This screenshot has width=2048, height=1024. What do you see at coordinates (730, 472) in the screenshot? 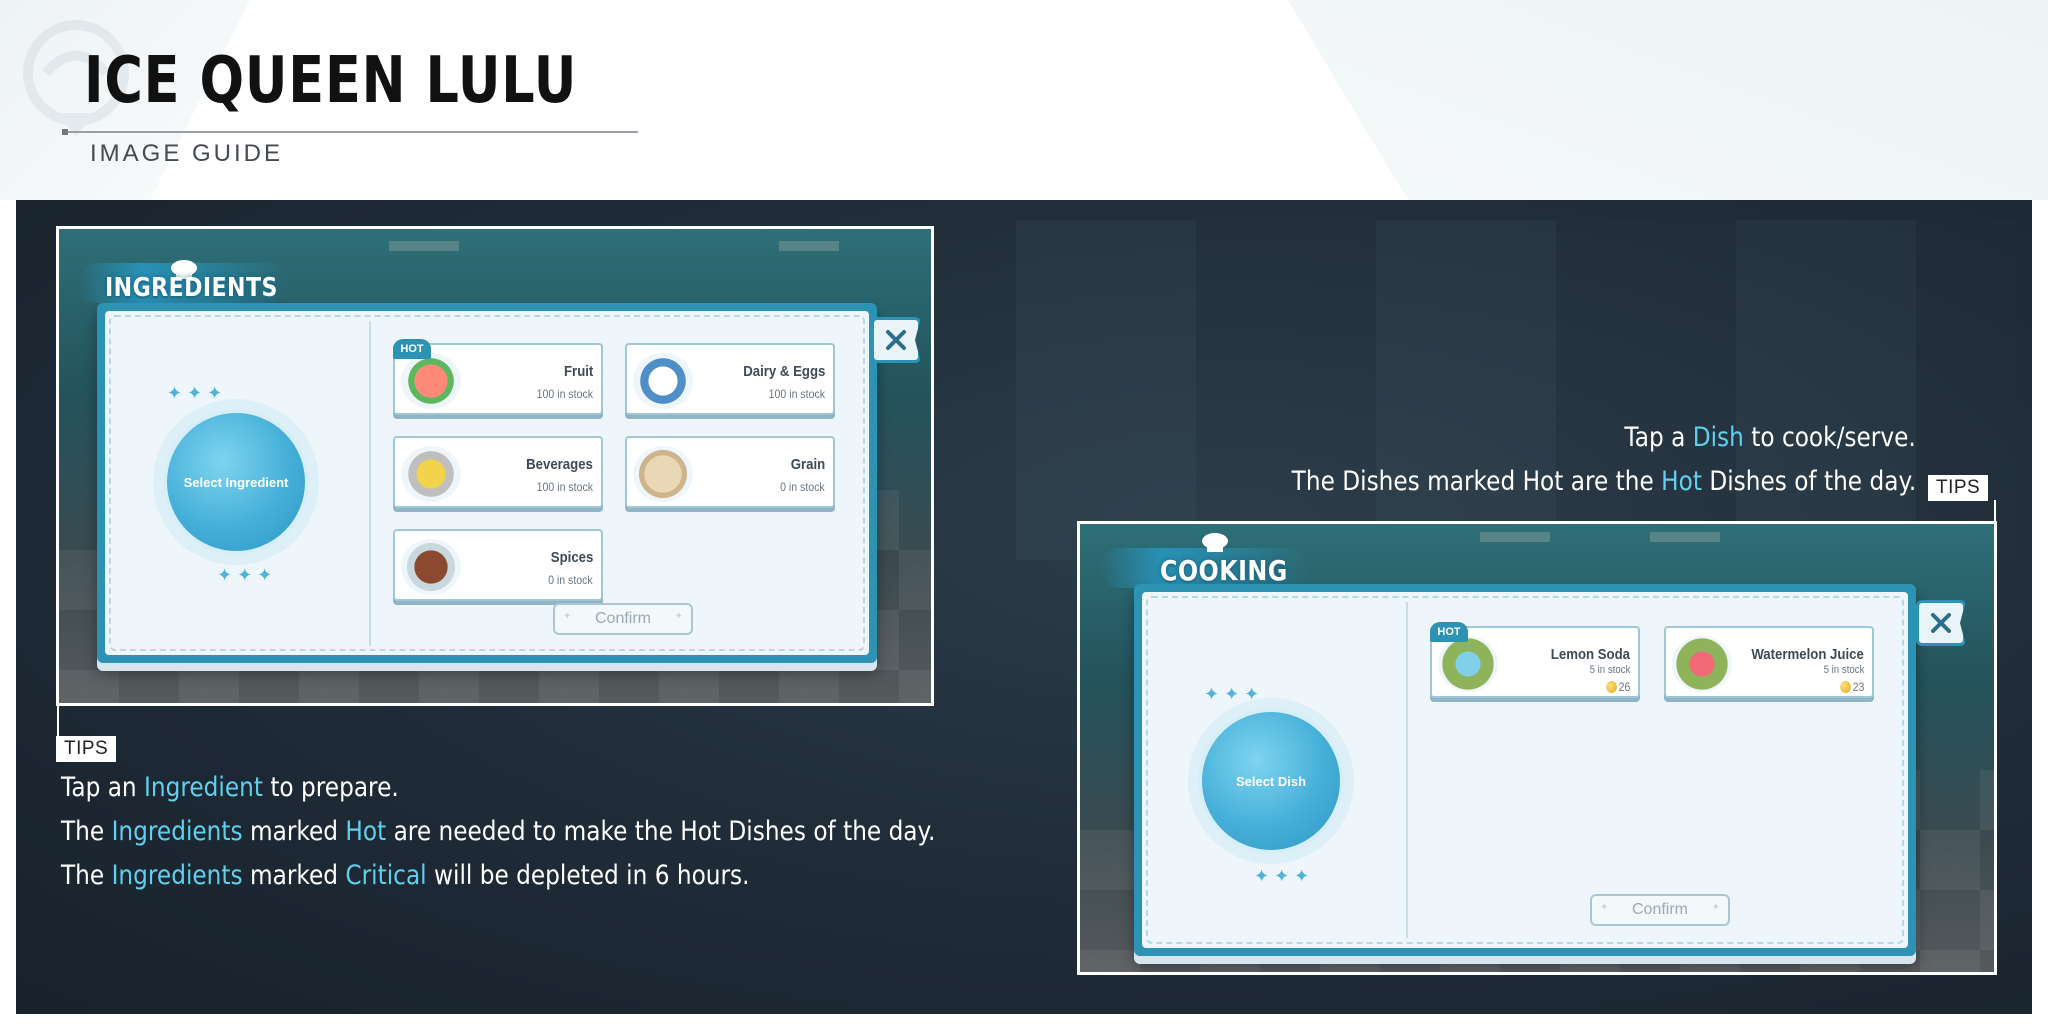
I see `item-card-grain: Grain 0 in stock` at bounding box center [730, 472].